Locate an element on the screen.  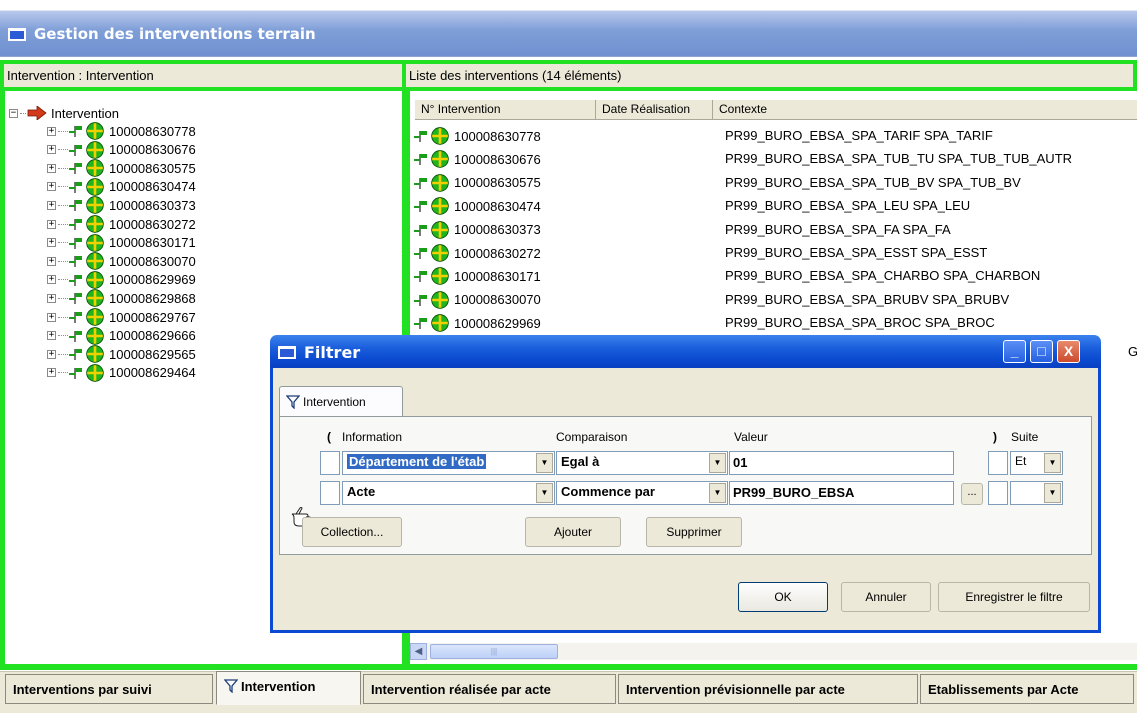
tree-item: +100008629868 is located at coordinates (121, 298).